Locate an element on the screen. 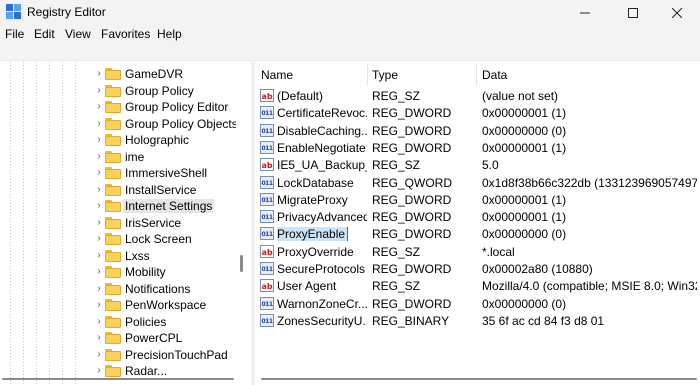 This screenshot has width=700, height=385. tree-item-label: PrecisionTouchPad is located at coordinates (176, 354).